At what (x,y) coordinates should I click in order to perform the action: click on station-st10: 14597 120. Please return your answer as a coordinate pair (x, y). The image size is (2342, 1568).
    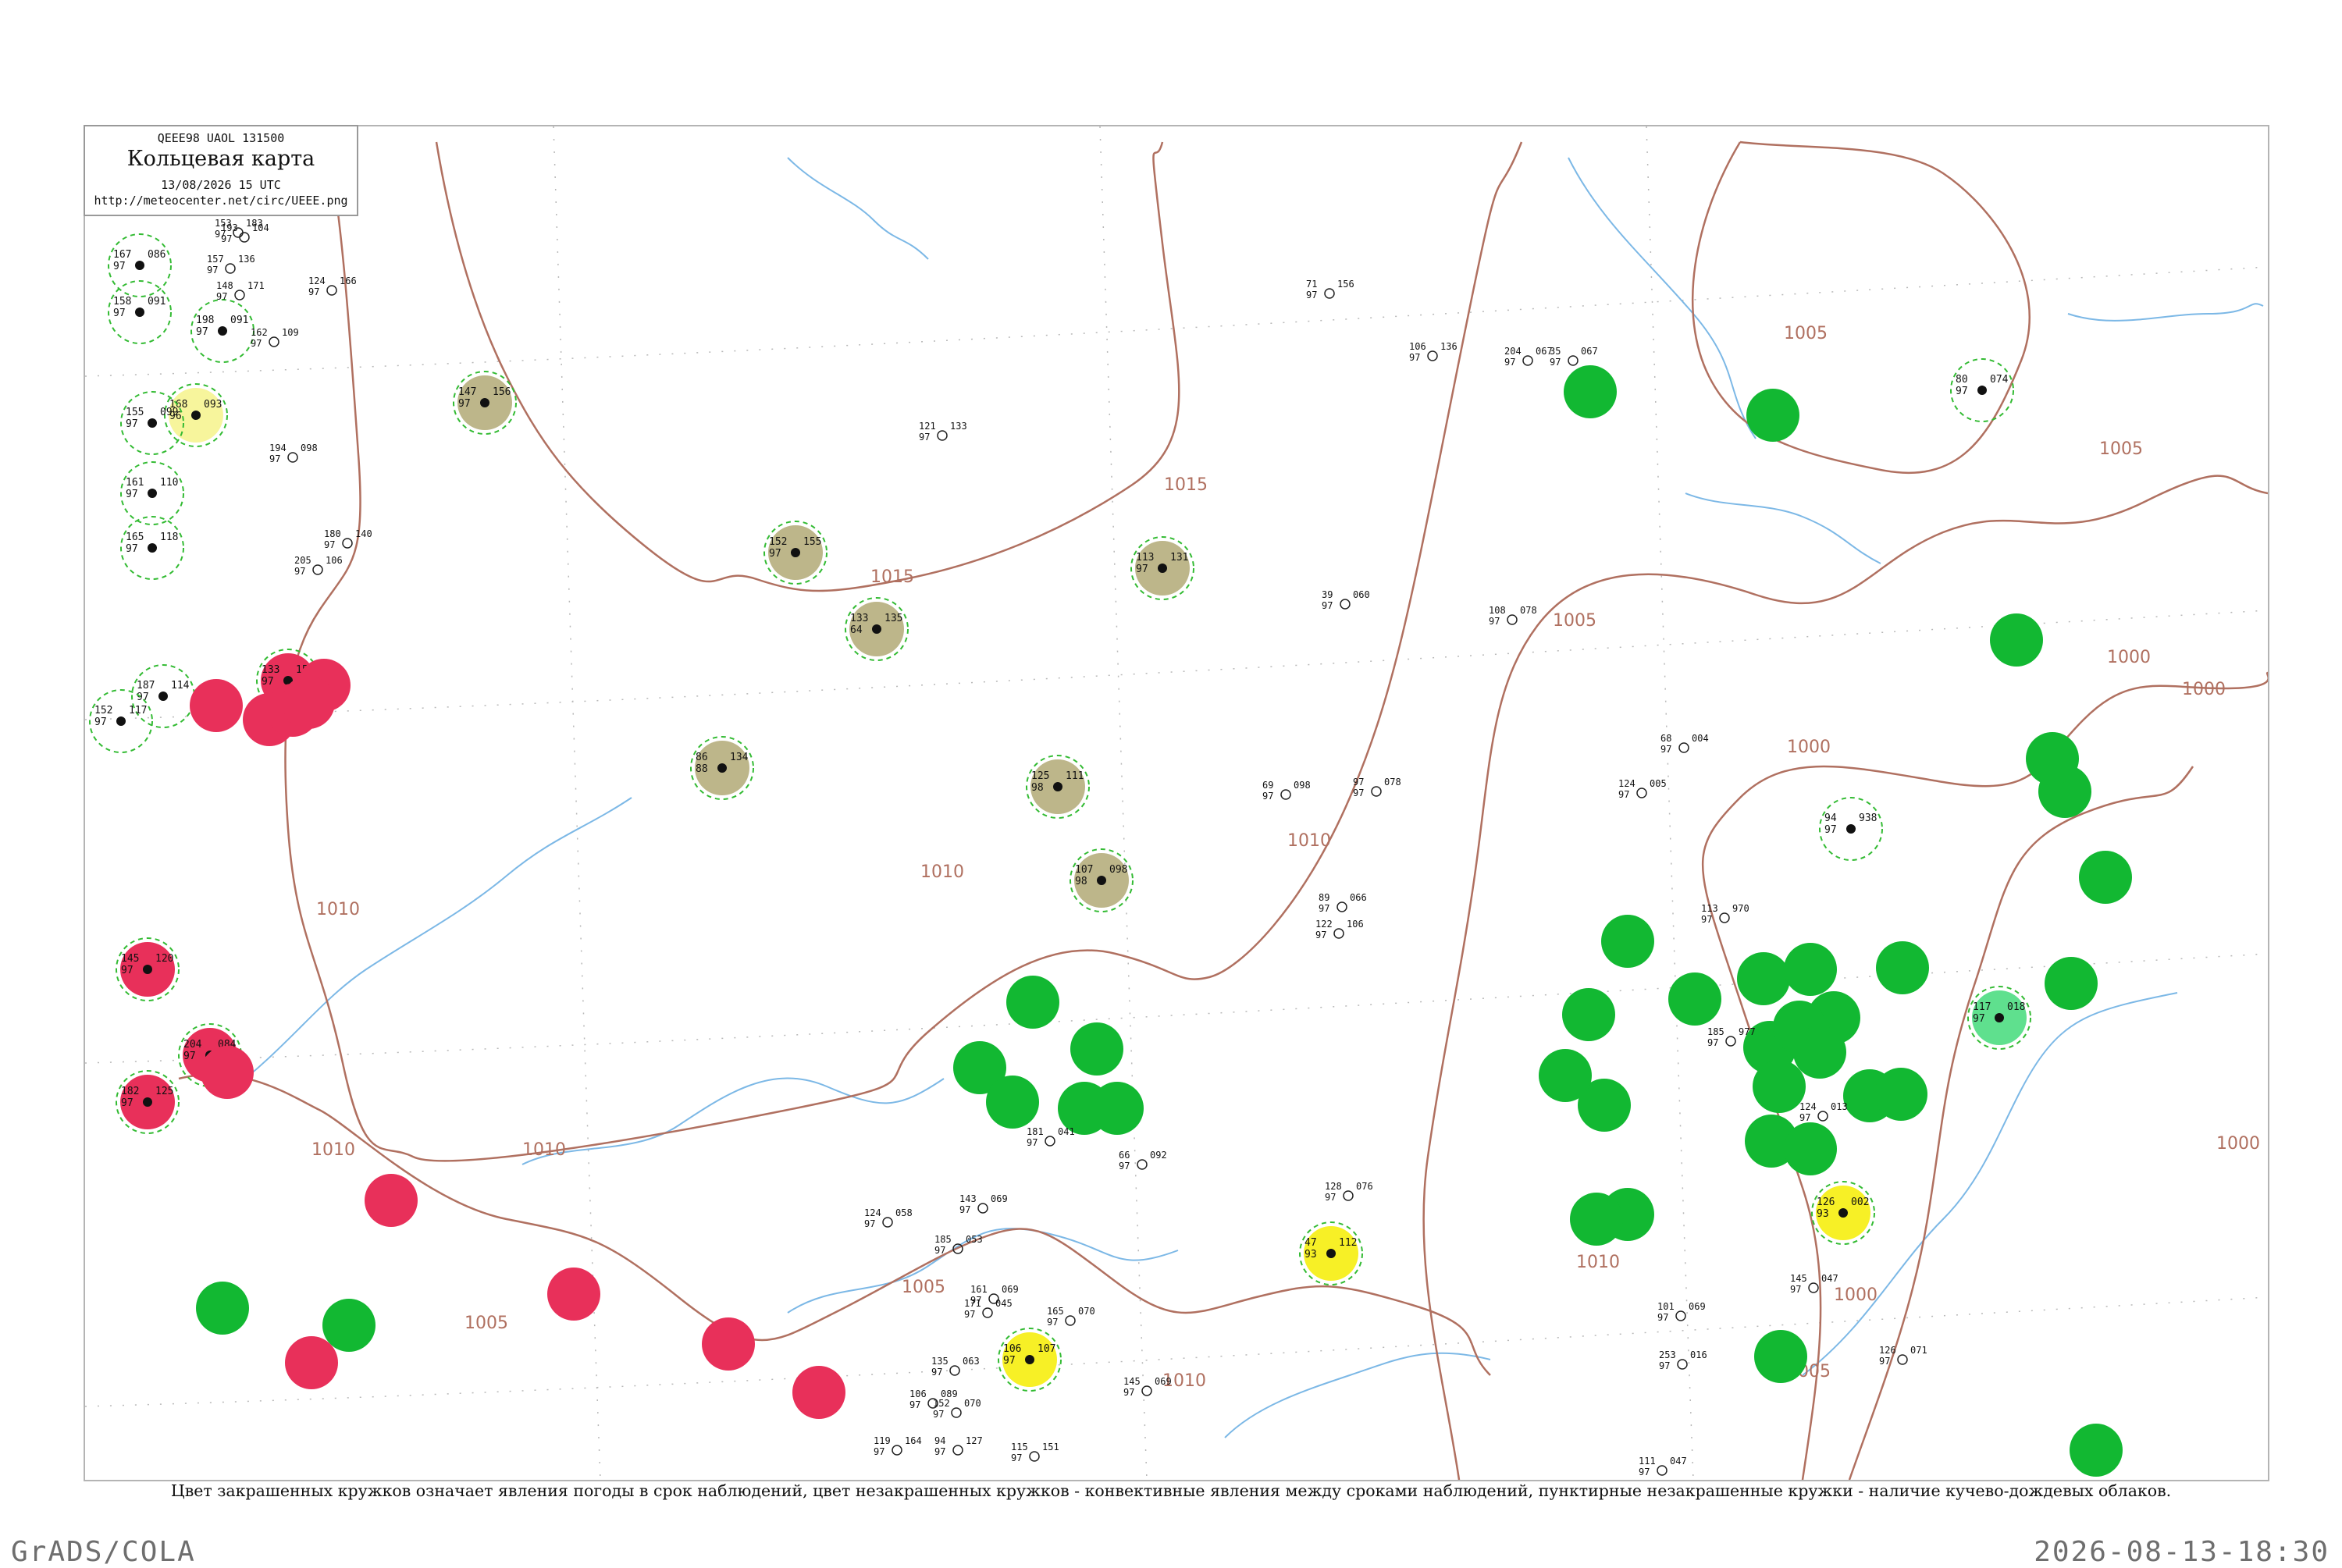
    Looking at the image, I should click on (148, 969).